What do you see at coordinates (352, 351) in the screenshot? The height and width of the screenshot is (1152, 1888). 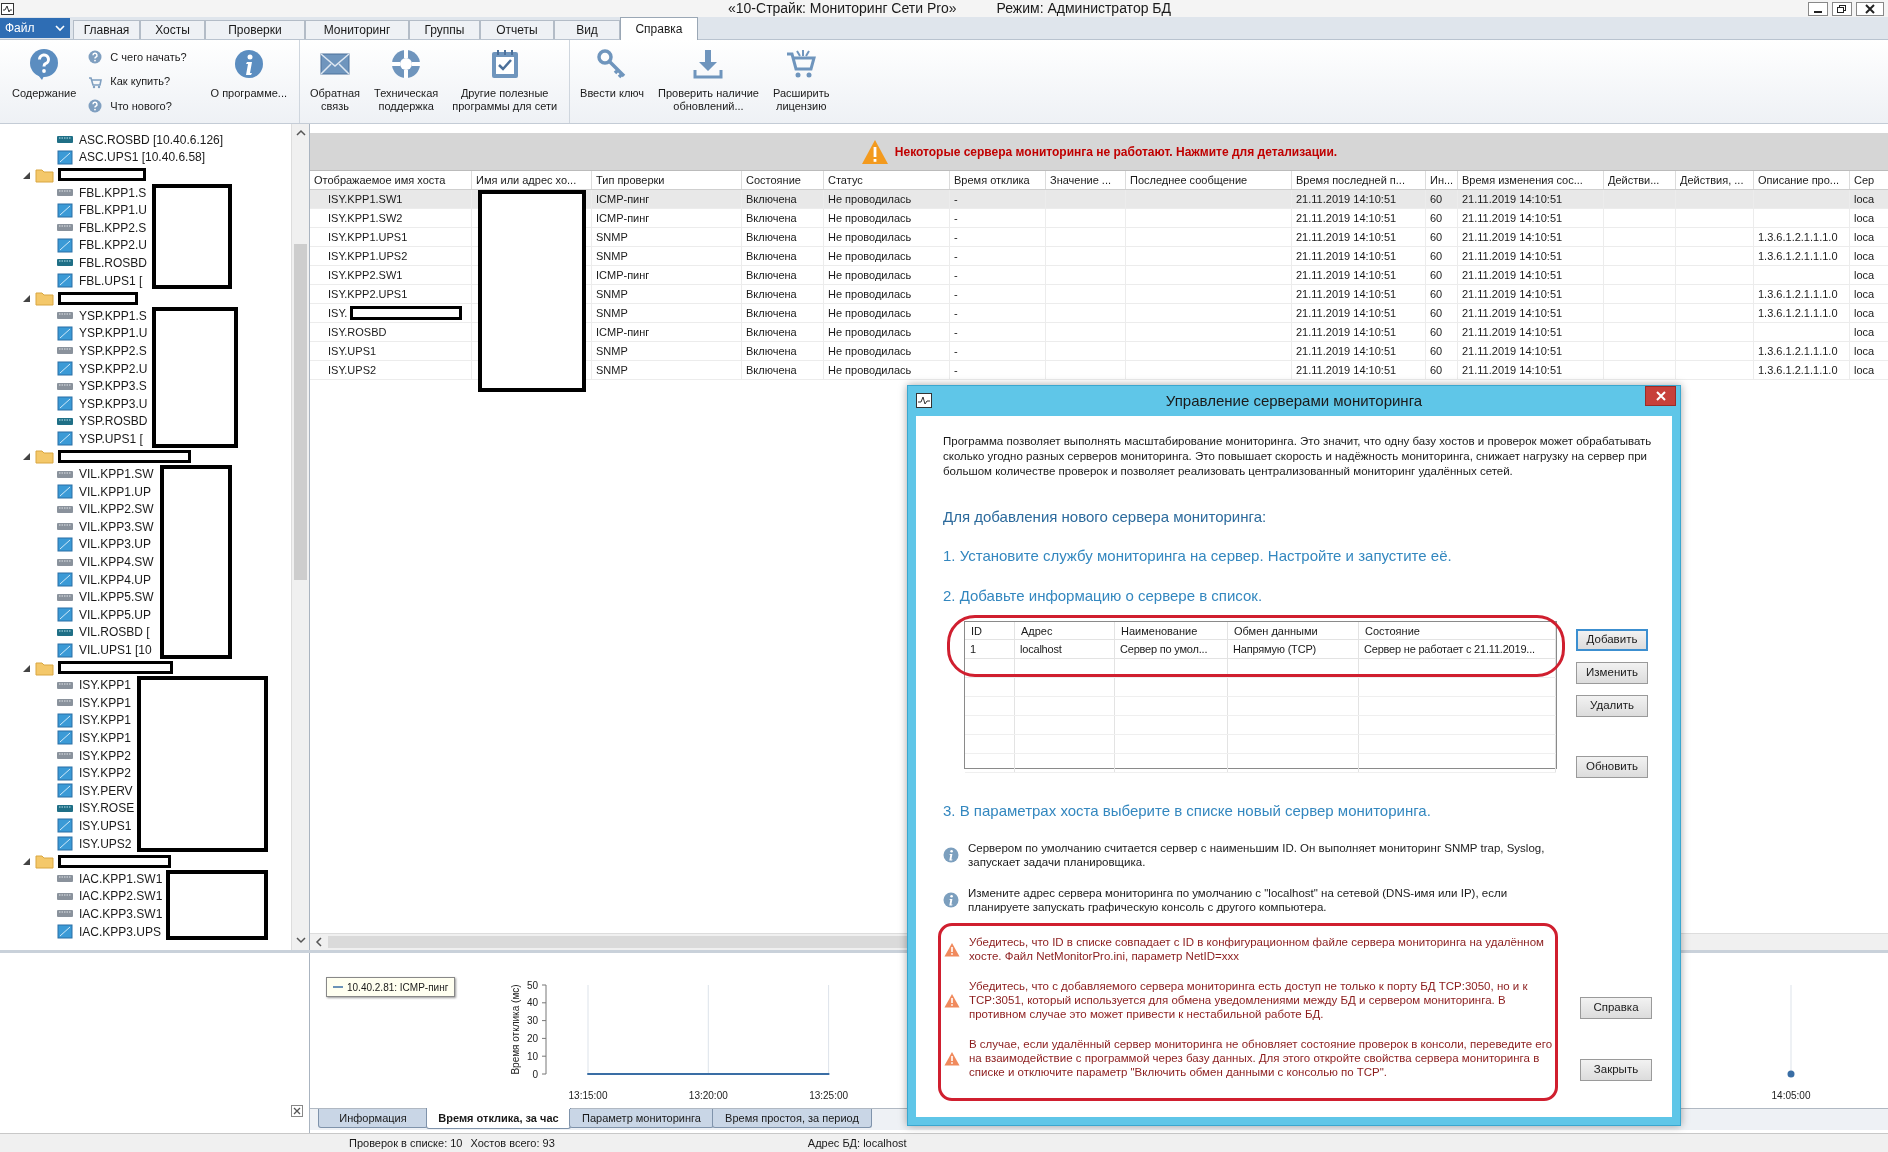 I see `table-cell: ISY.UPS1` at bounding box center [352, 351].